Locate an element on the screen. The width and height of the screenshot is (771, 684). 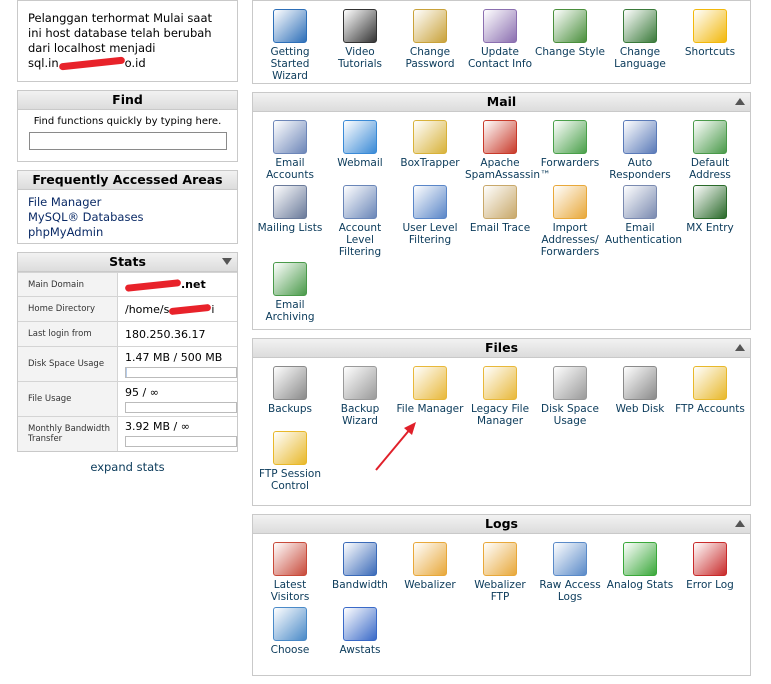
shortcut-default-address: Default Address is located at coordinates (710, 148).